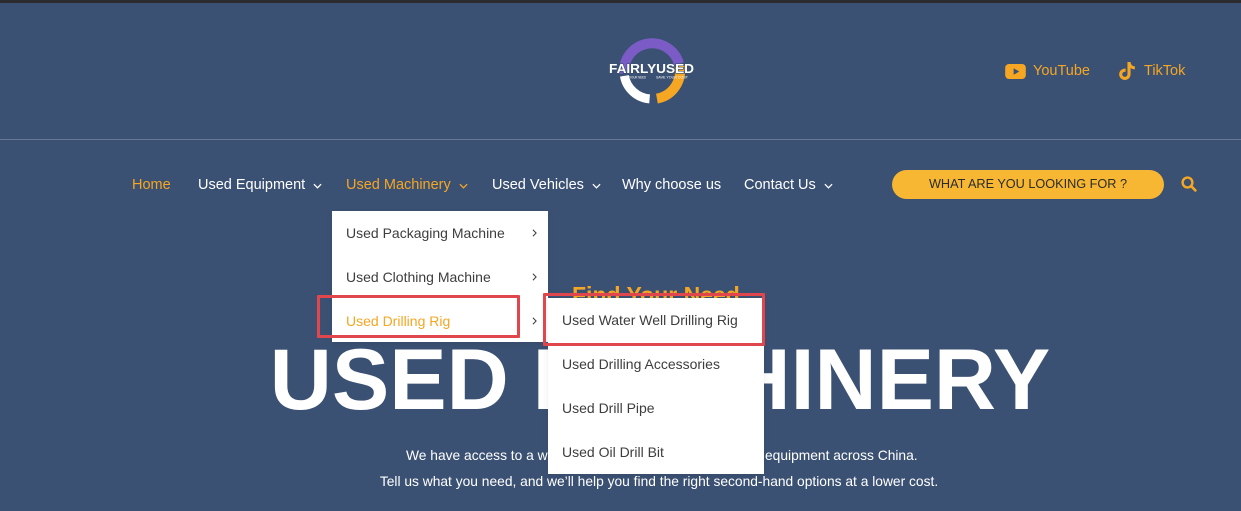  I want to click on nav-item-label: Why choose us, so click(672, 185).